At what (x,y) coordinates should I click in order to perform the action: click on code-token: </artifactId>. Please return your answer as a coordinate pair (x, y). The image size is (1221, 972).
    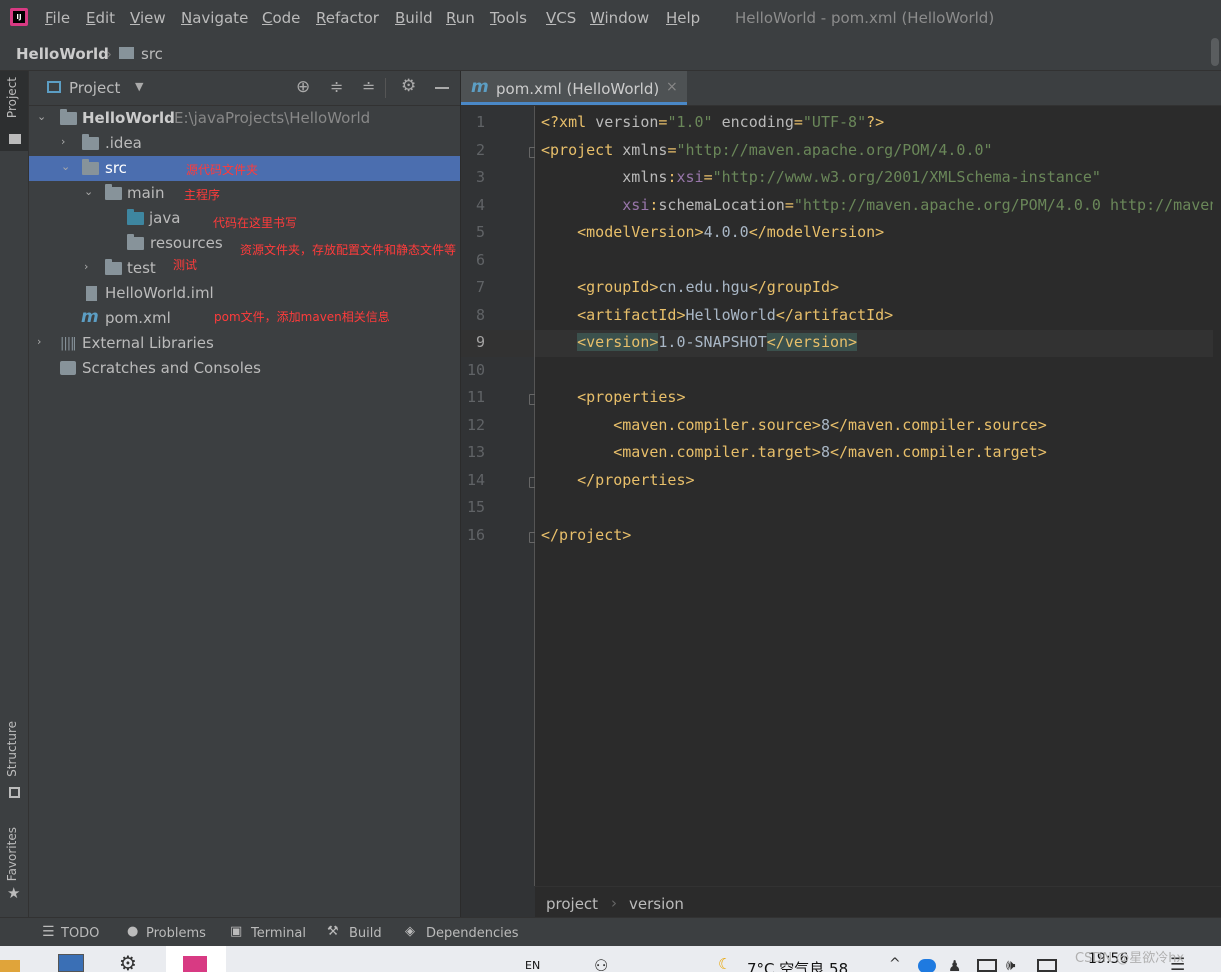
    Looking at the image, I should click on (834, 314).